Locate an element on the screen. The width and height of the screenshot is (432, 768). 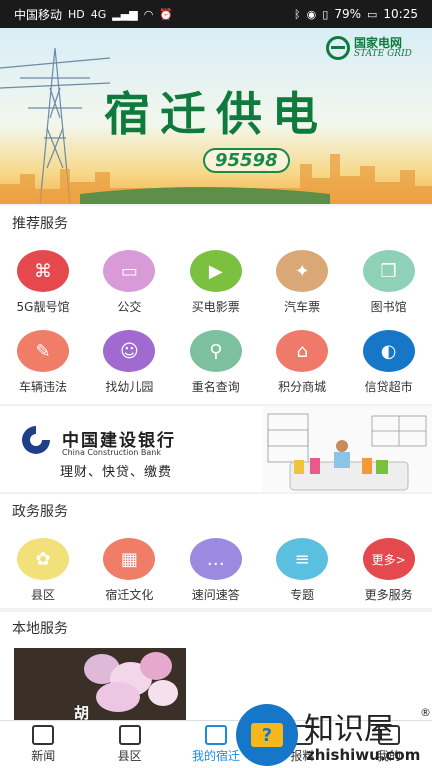
service-item-recommended-5: ✎ 车辆违法 is located at coordinates (43, 362).